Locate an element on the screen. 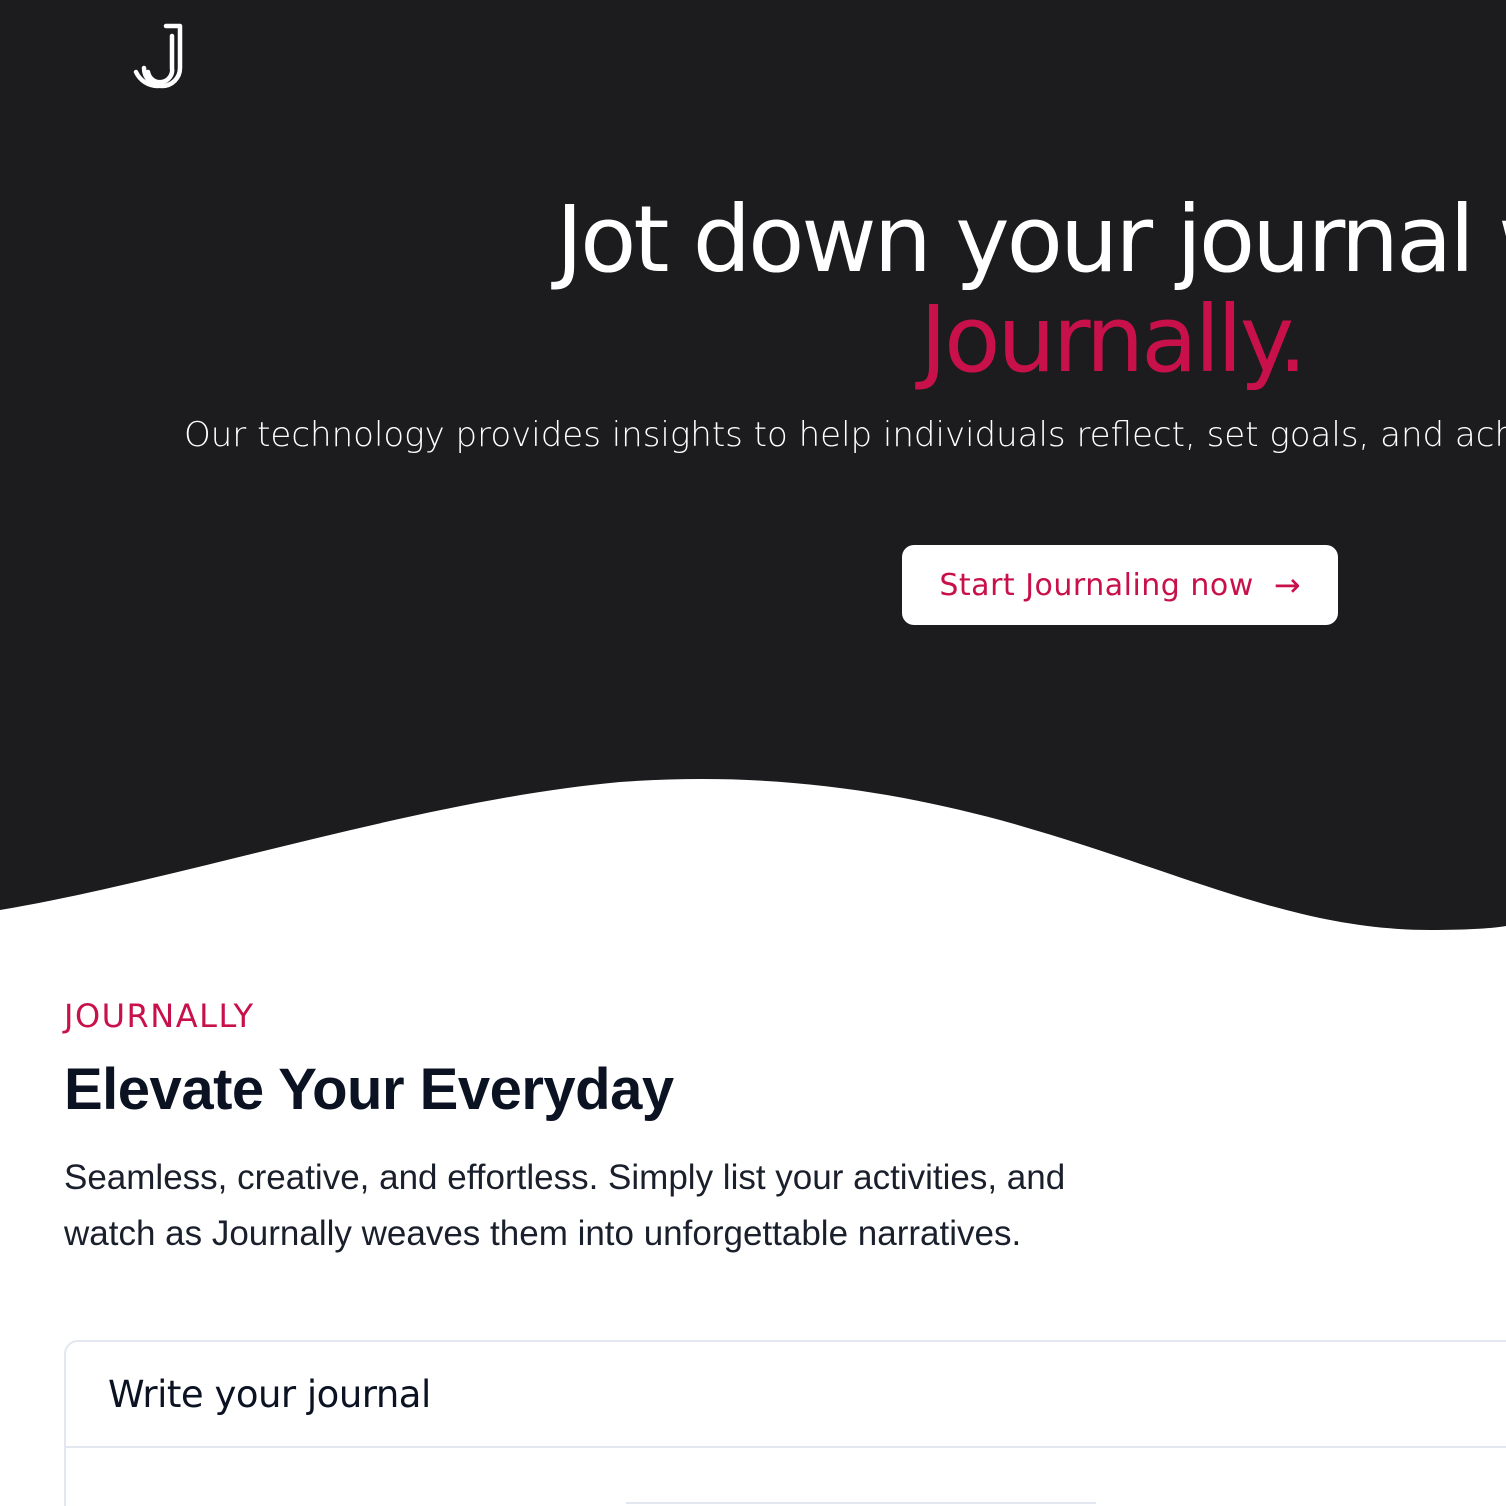 The image size is (1506, 1506). journal-card-title: Write your journal is located at coordinates (269, 1394).